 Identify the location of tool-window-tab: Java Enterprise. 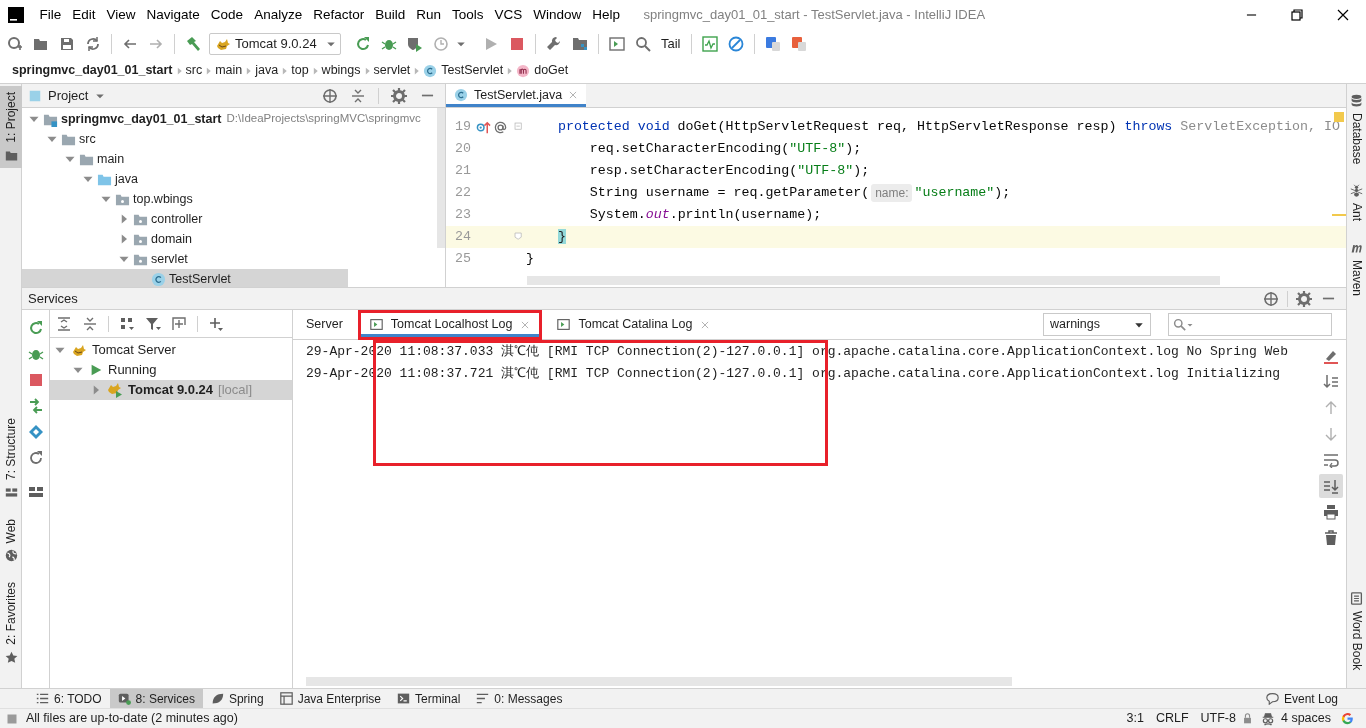
(330, 698).